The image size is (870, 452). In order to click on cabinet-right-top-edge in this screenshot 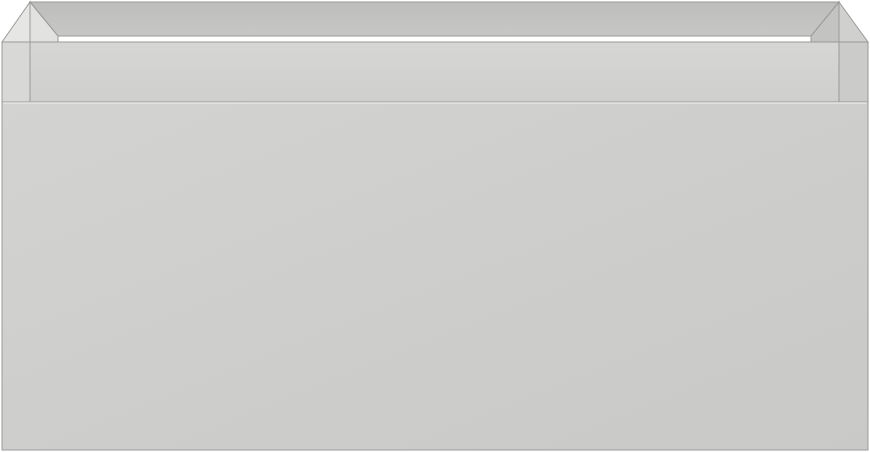, I will do `click(853, 21)`.